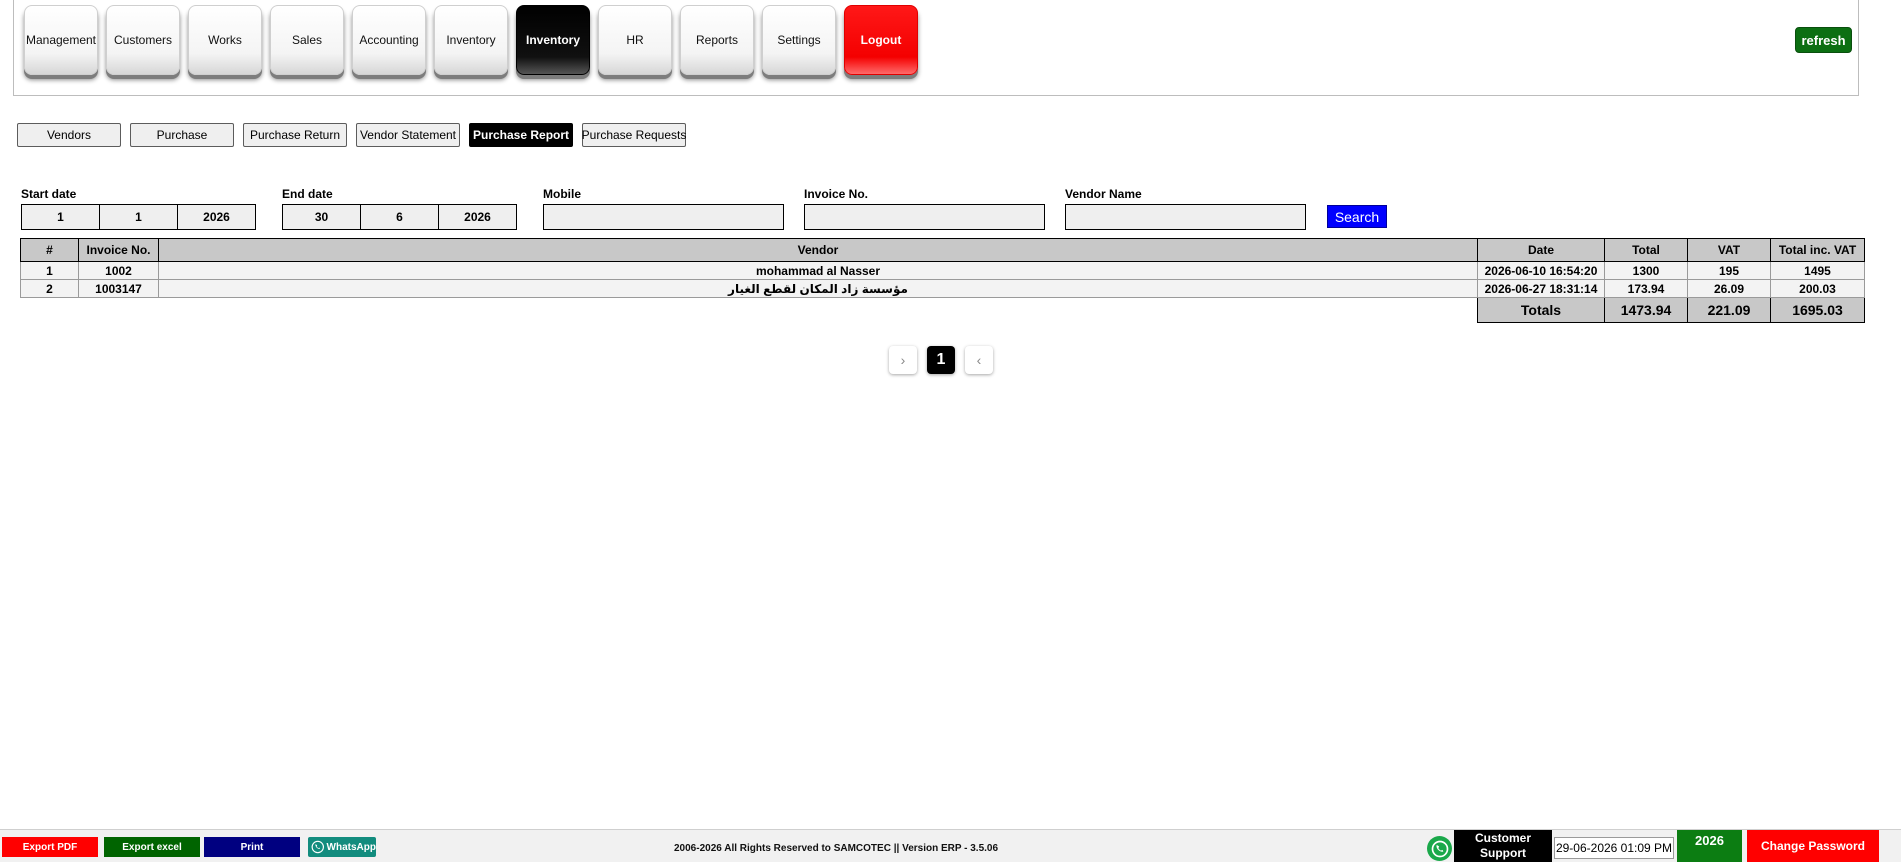 This screenshot has height=862, width=1901. I want to click on export-excel-button: Export excel, so click(152, 847).